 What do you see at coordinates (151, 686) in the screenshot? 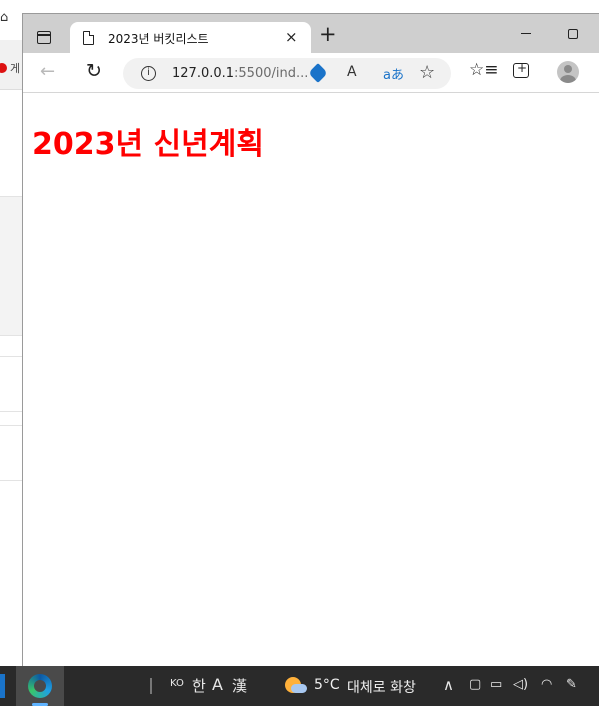
I see `taskbar-separator` at bounding box center [151, 686].